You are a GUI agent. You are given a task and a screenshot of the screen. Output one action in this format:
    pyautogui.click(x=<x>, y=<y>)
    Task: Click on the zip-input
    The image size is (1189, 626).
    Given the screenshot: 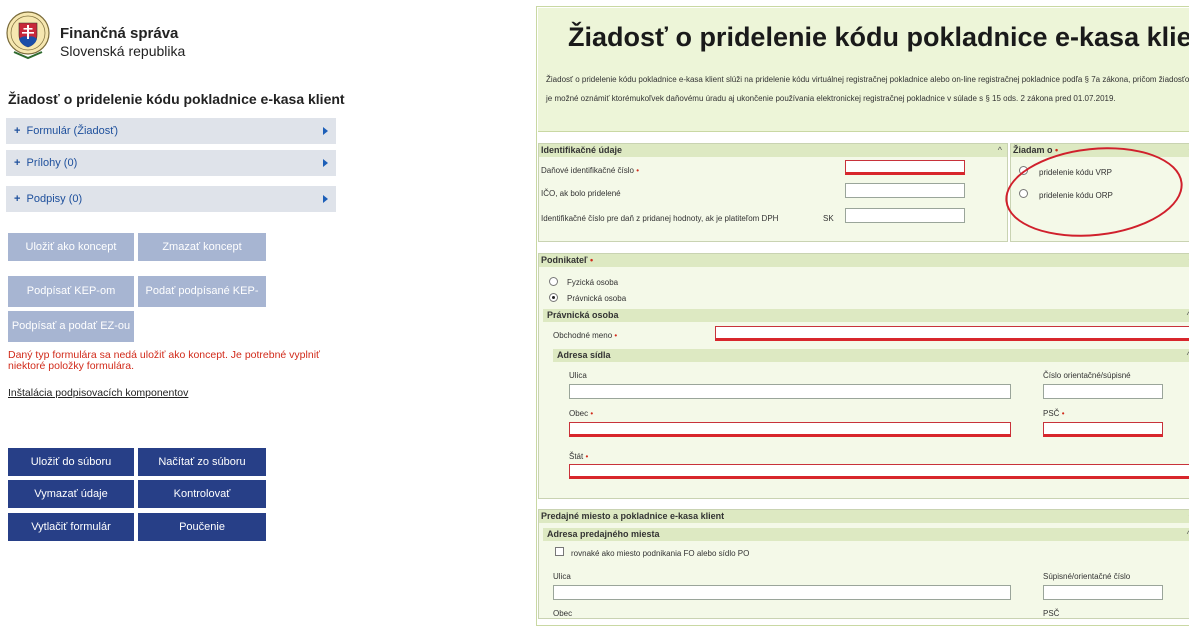 What is the action you would take?
    pyautogui.click(x=1103, y=429)
    